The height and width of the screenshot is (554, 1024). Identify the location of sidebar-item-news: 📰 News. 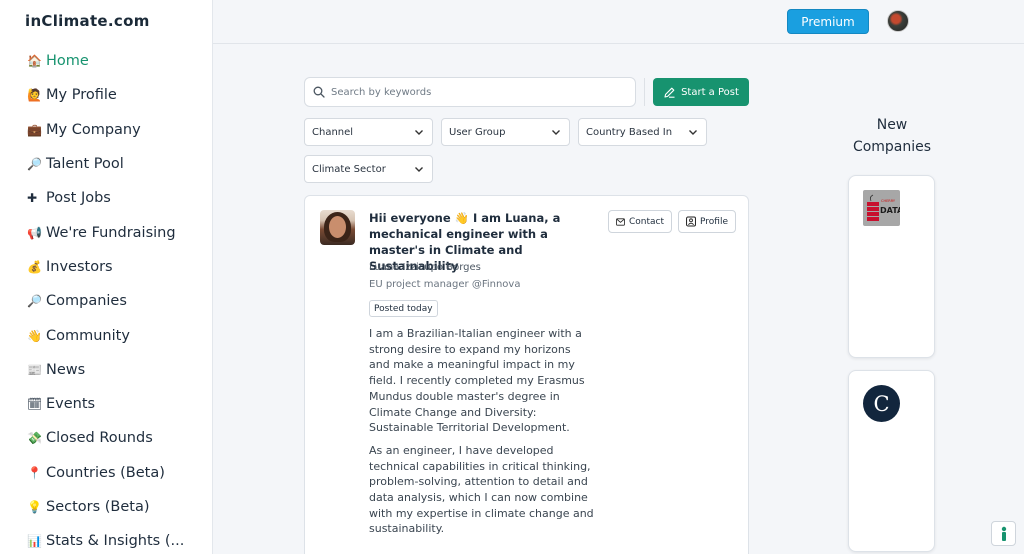
(105, 370).